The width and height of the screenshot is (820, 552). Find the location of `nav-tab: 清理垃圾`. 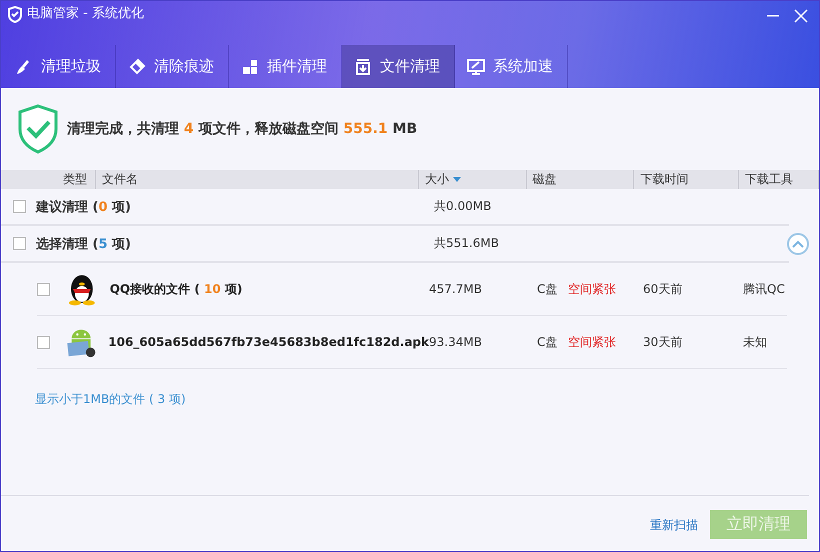

nav-tab: 清理垃圾 is located at coordinates (59, 66).